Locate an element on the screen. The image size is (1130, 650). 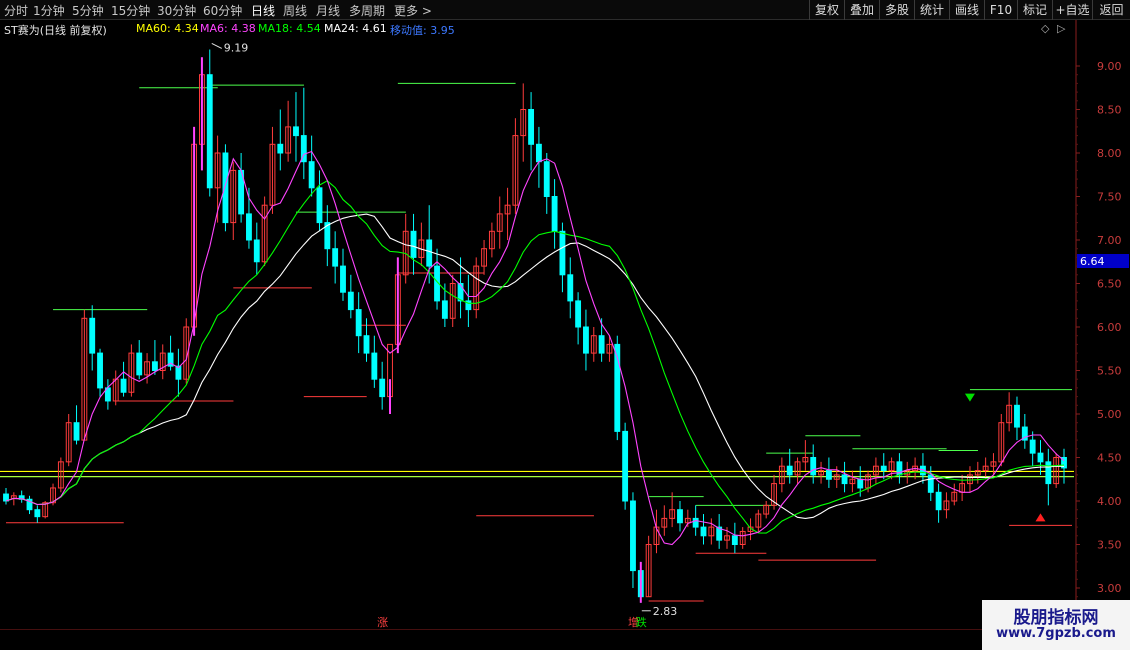
event-marker: 跌 is located at coordinates (641, 622).